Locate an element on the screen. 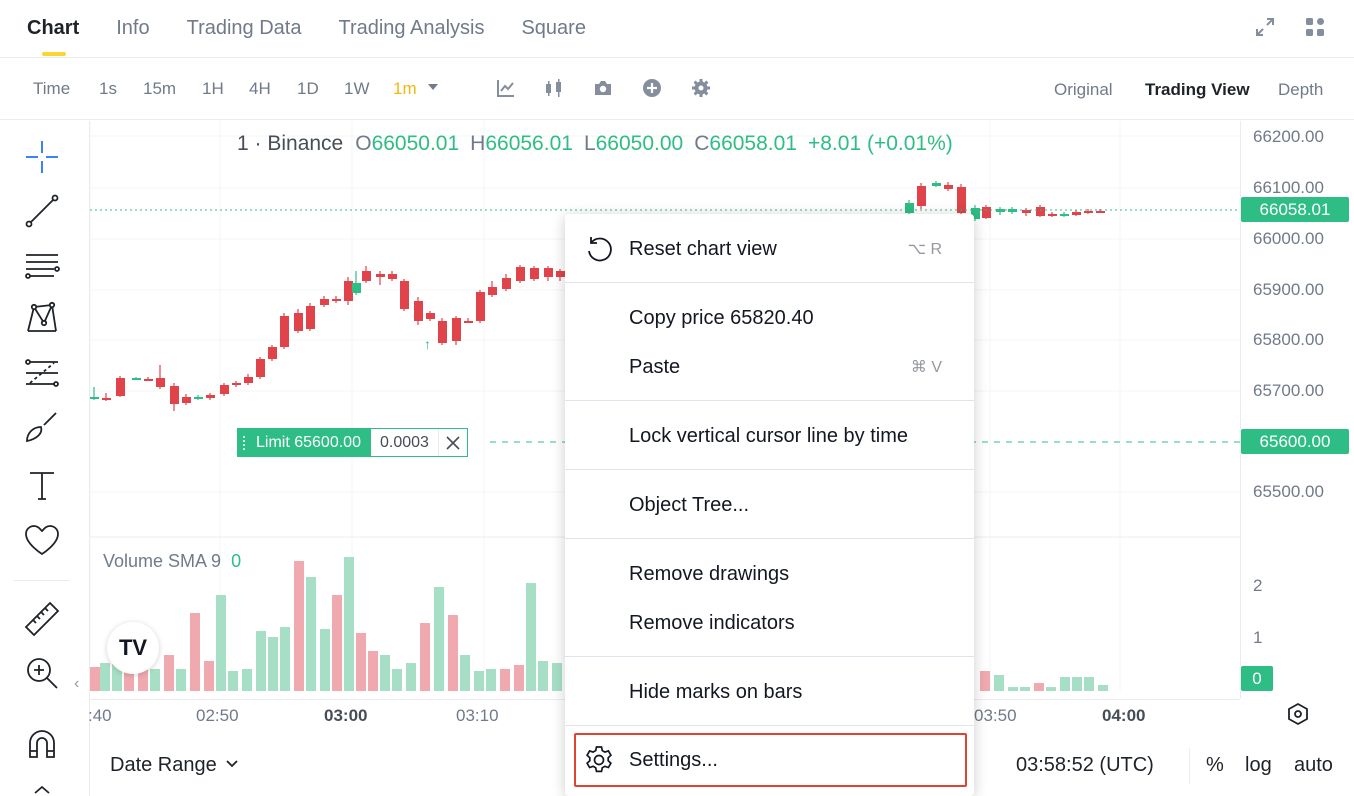  bottom-divider is located at coordinates (1189, 766).